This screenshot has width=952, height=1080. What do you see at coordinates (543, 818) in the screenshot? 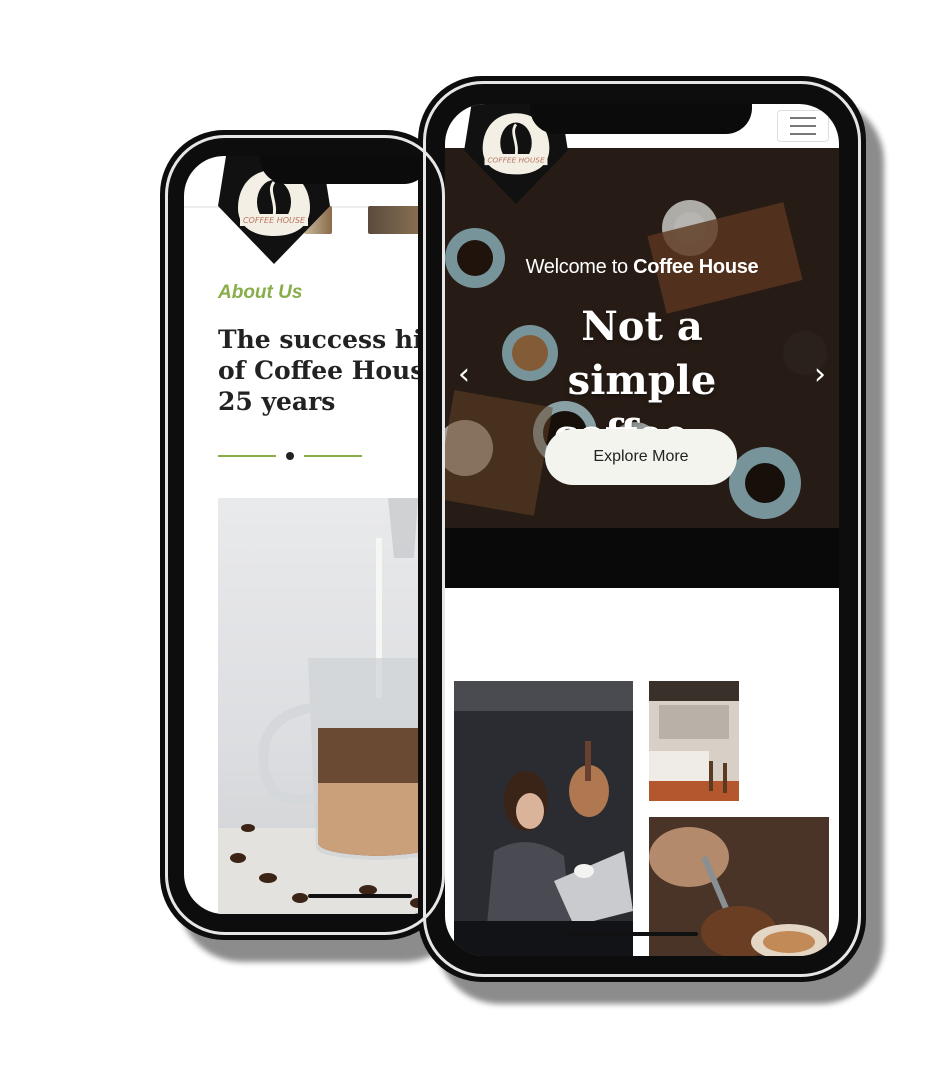
I see `gallery-photo-girl-laptop` at bounding box center [543, 818].